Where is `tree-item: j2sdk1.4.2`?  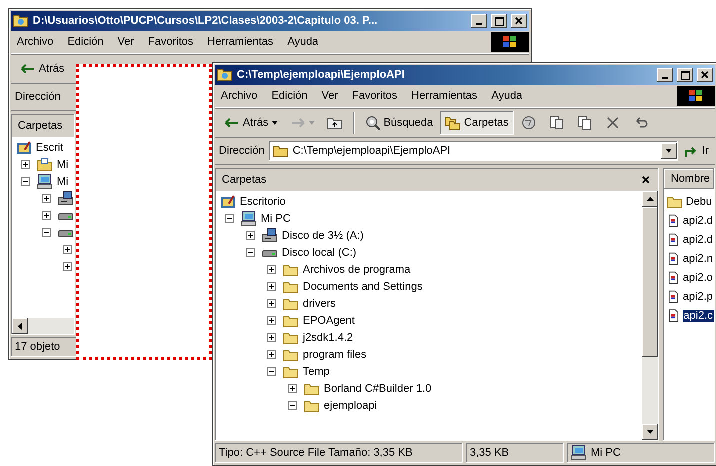
tree-item: j2sdk1.4.2 is located at coordinates (328, 338).